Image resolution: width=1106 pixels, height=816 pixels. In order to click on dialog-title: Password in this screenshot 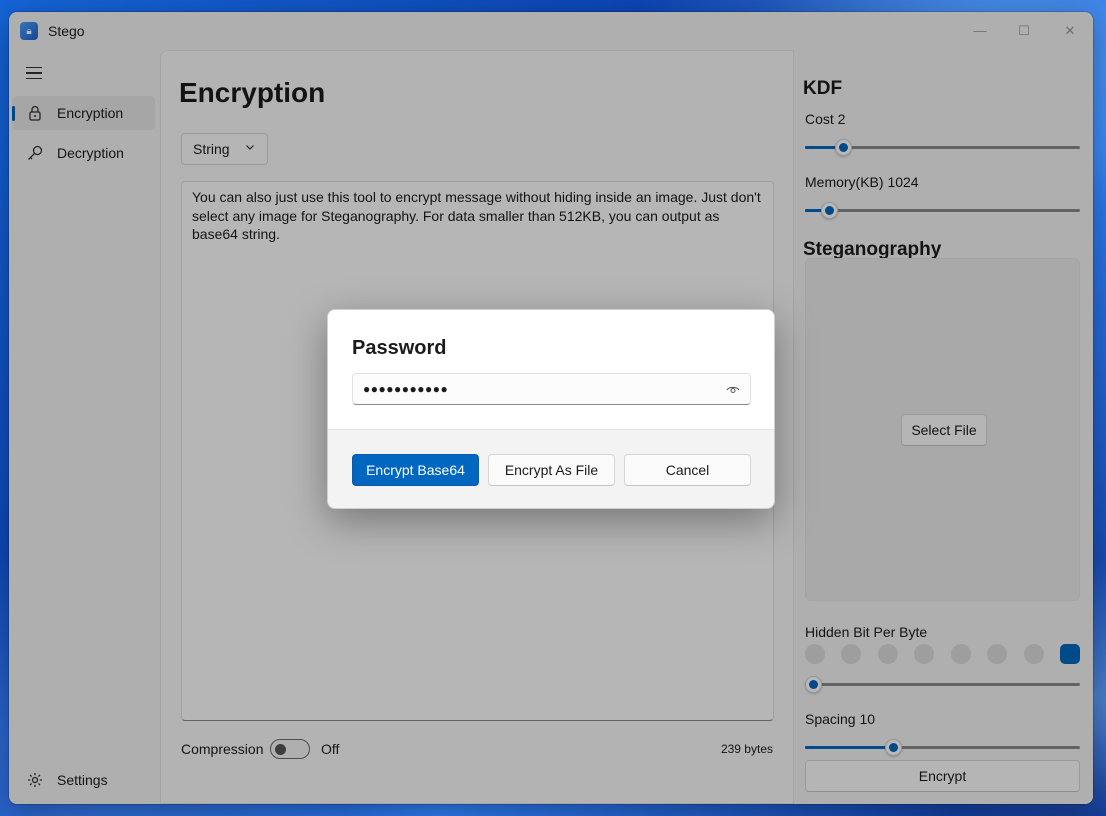, I will do `click(399, 348)`.